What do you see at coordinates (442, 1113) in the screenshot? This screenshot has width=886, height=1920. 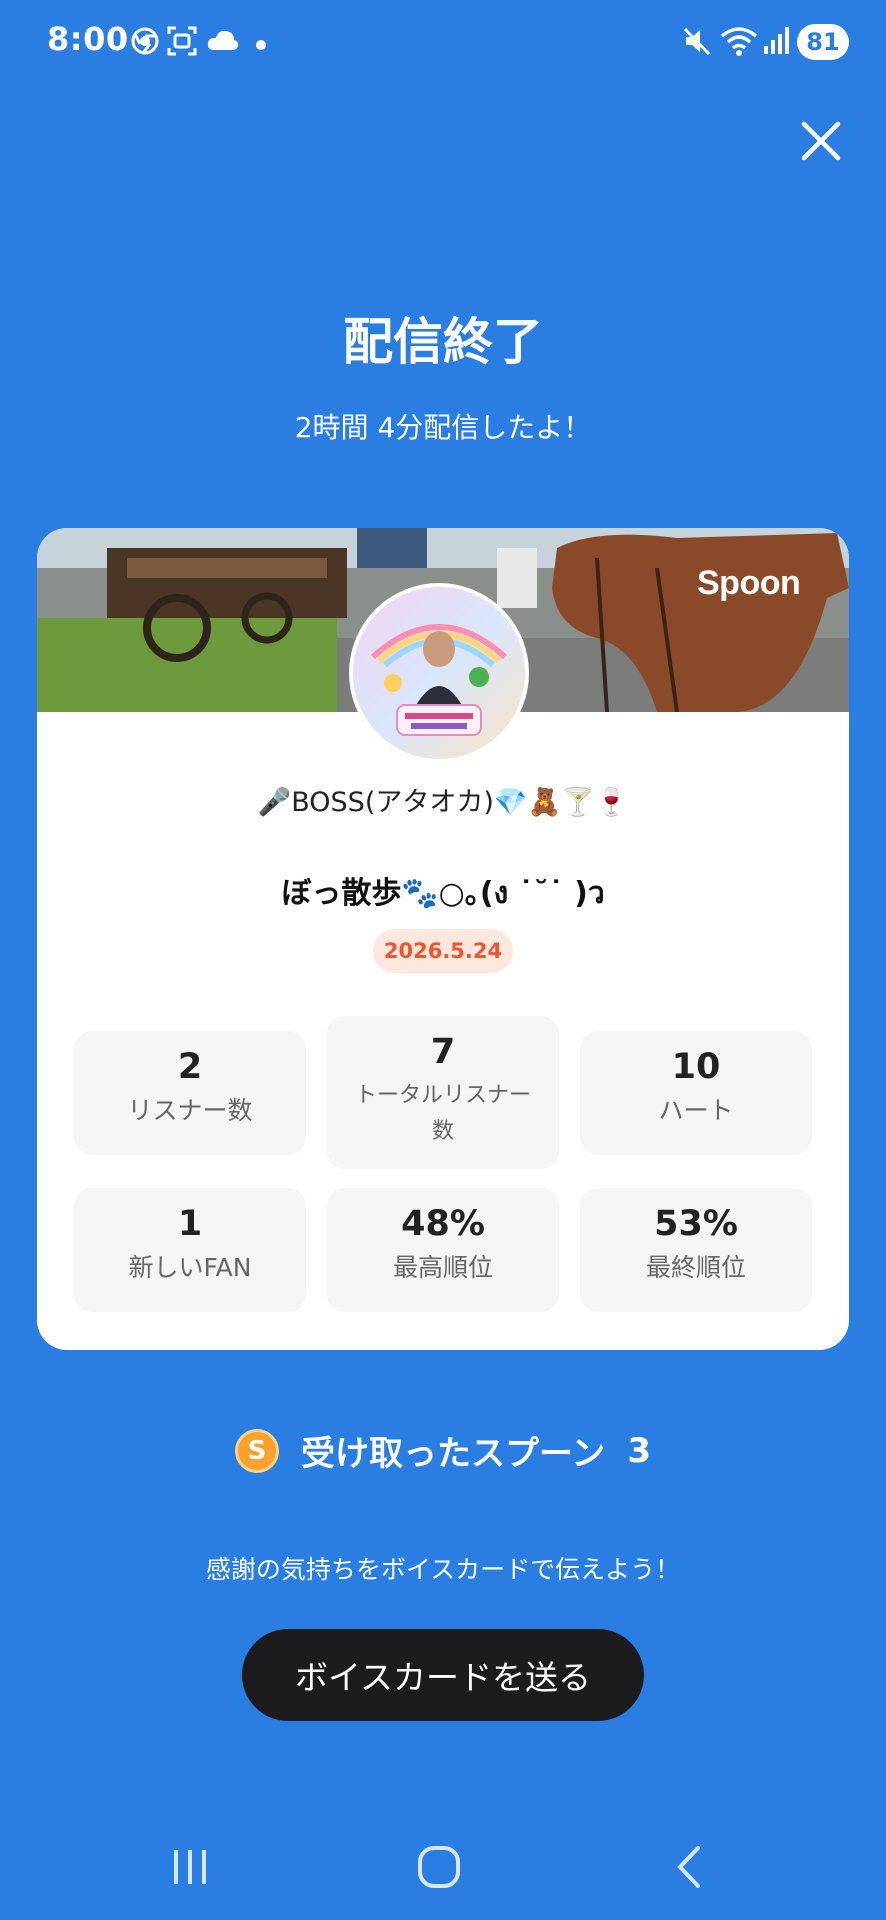 I see `stat-label: トータルリスナー数` at bounding box center [442, 1113].